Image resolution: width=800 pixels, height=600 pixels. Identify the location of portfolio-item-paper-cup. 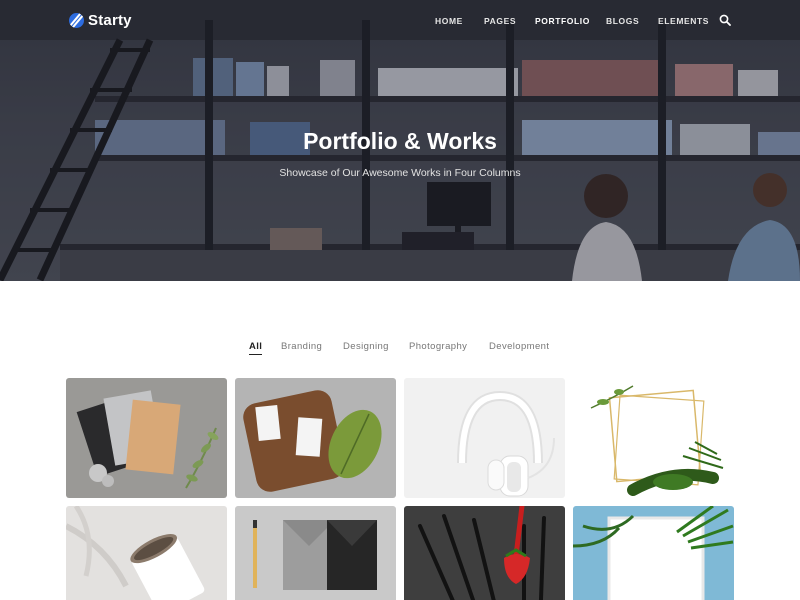
(146, 553).